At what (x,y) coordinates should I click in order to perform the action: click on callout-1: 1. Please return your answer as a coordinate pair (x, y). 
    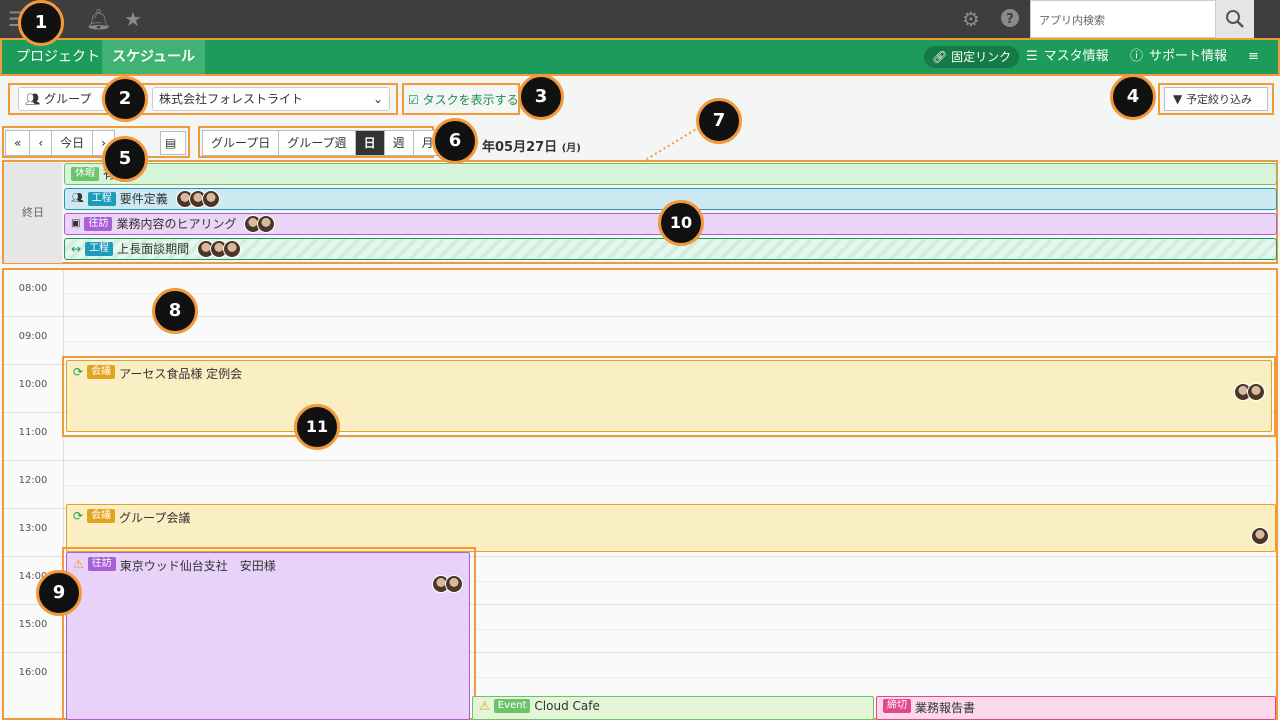
    Looking at the image, I should click on (41, 23).